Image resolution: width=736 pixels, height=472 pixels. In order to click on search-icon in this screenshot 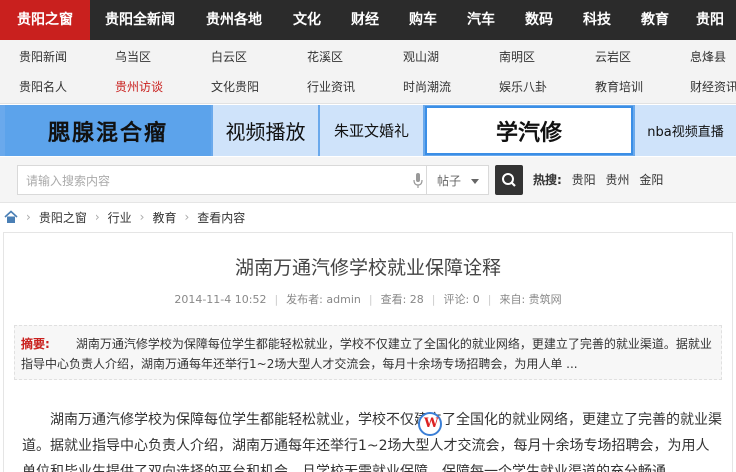, I will do `click(509, 180)`.